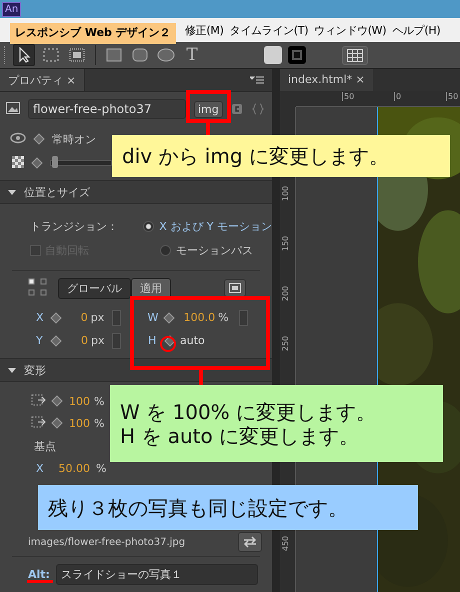 The width and height of the screenshot is (460, 592). What do you see at coordinates (35, 370) in the screenshot?
I see `section-title: 変形` at bounding box center [35, 370].